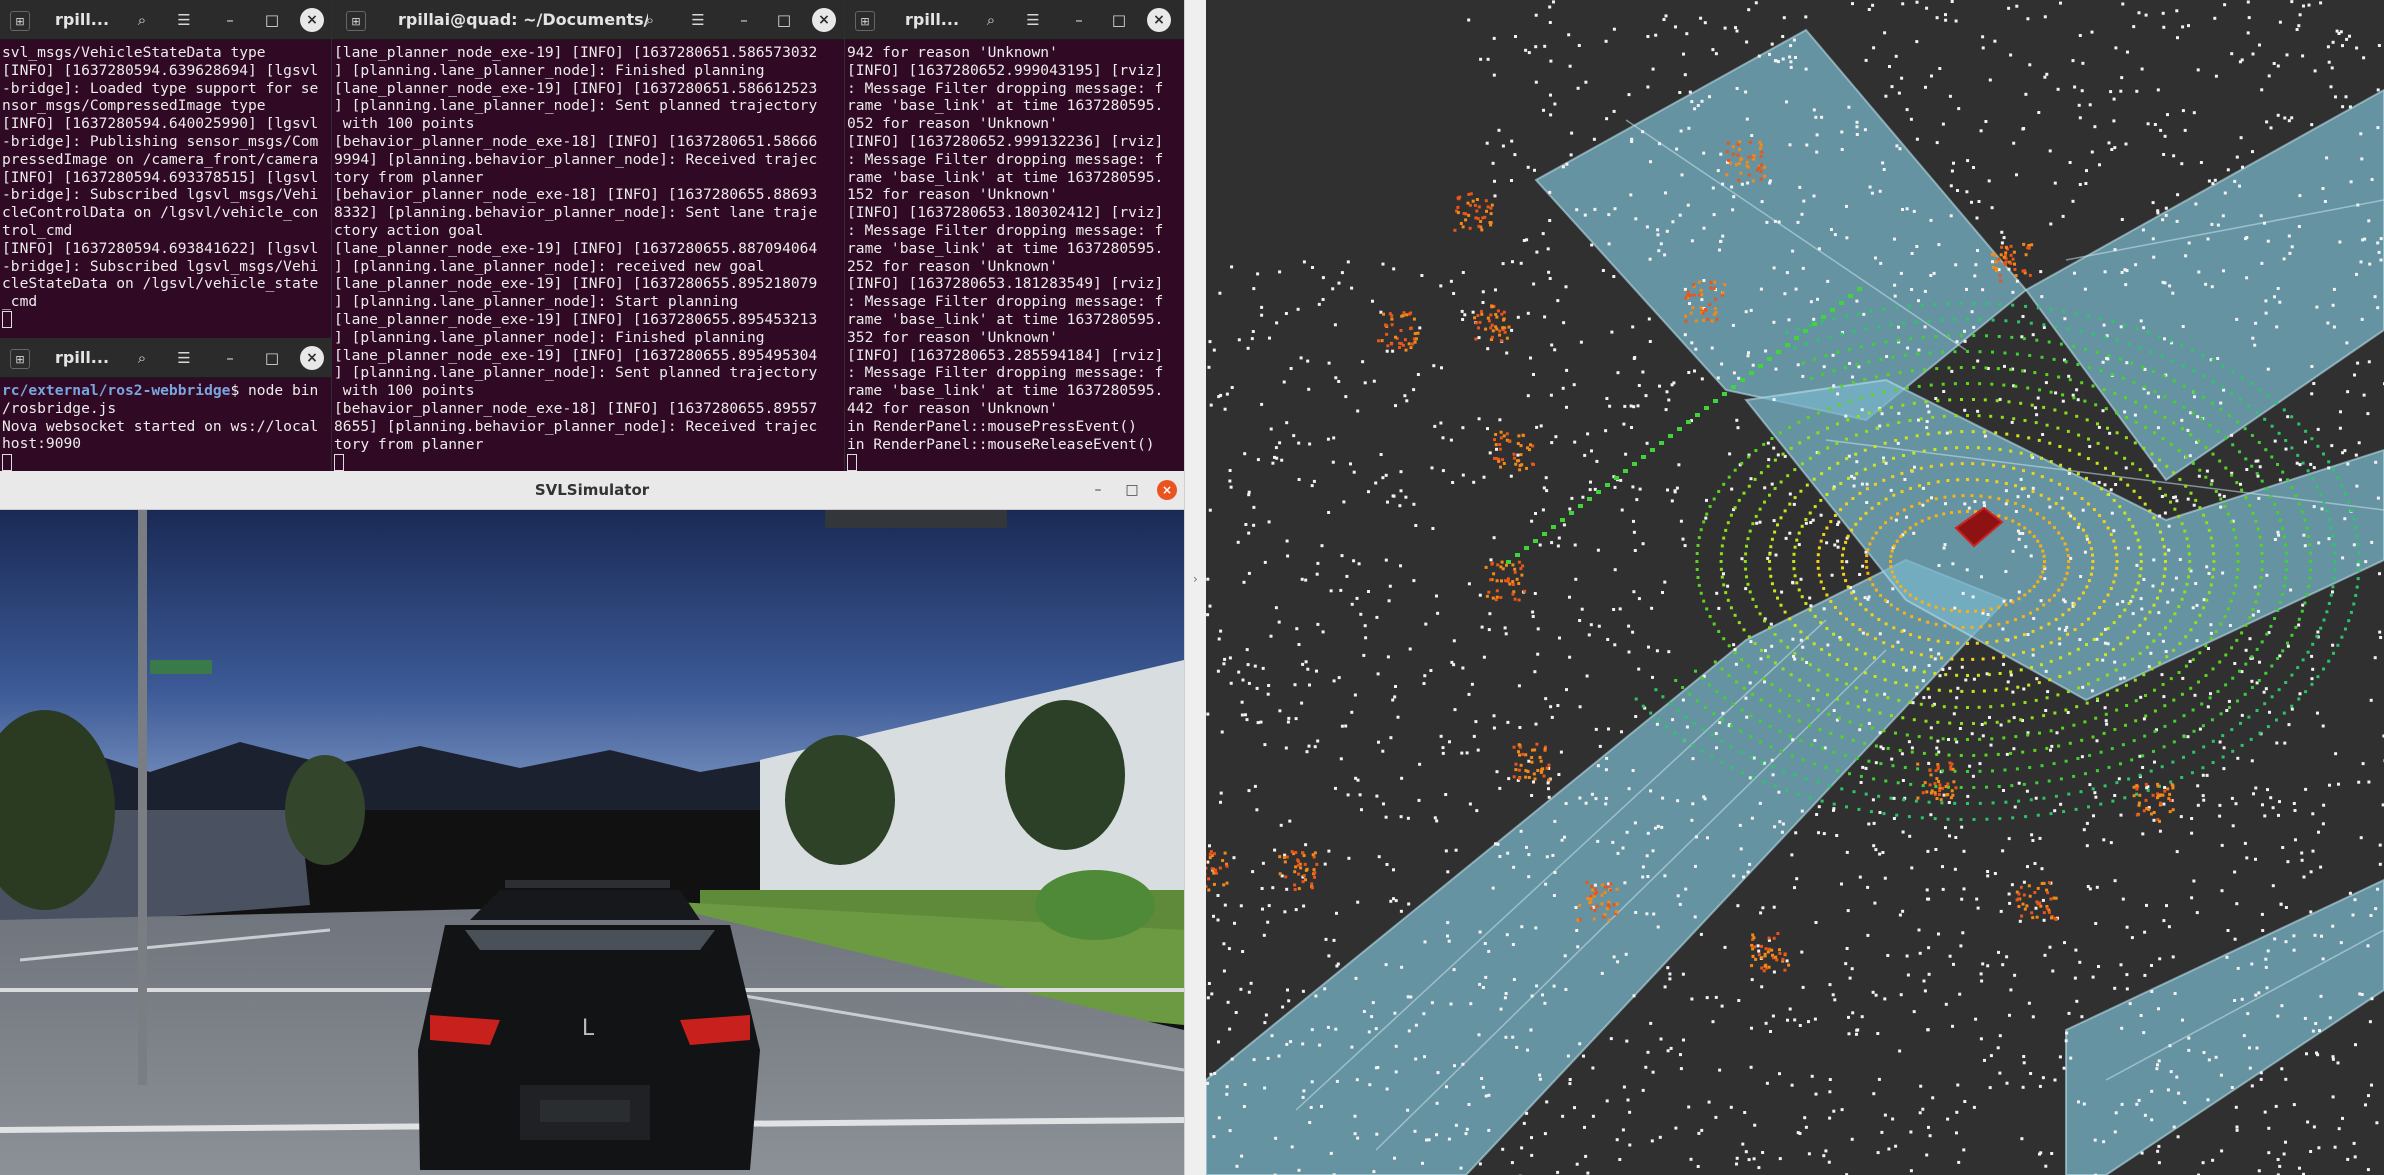 This screenshot has width=2384, height=1175. What do you see at coordinates (1065, 775) in the screenshot?
I see `tree` at bounding box center [1065, 775].